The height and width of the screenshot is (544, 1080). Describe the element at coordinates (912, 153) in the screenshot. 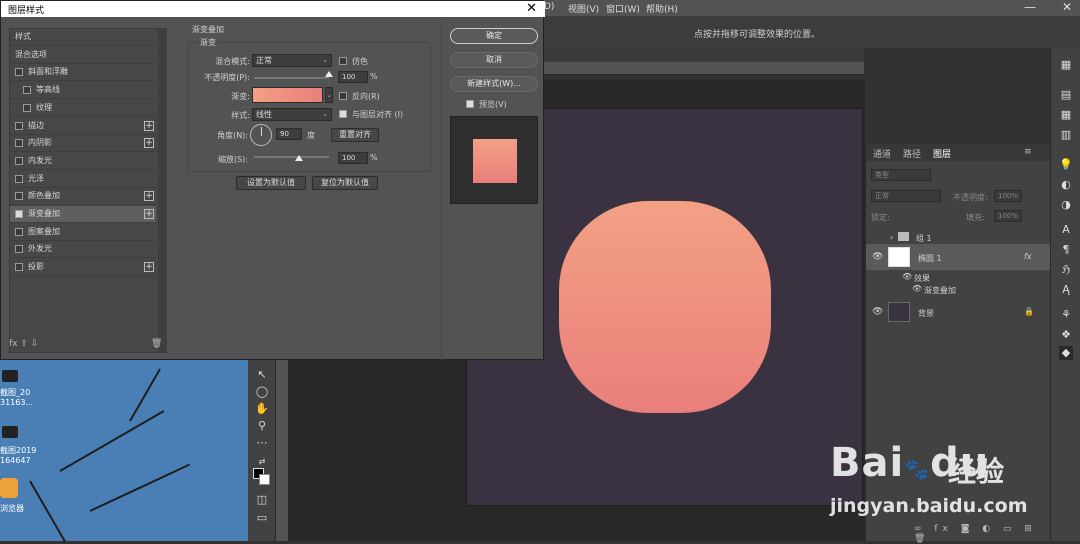

I see `tab-paths: 路径` at that location.